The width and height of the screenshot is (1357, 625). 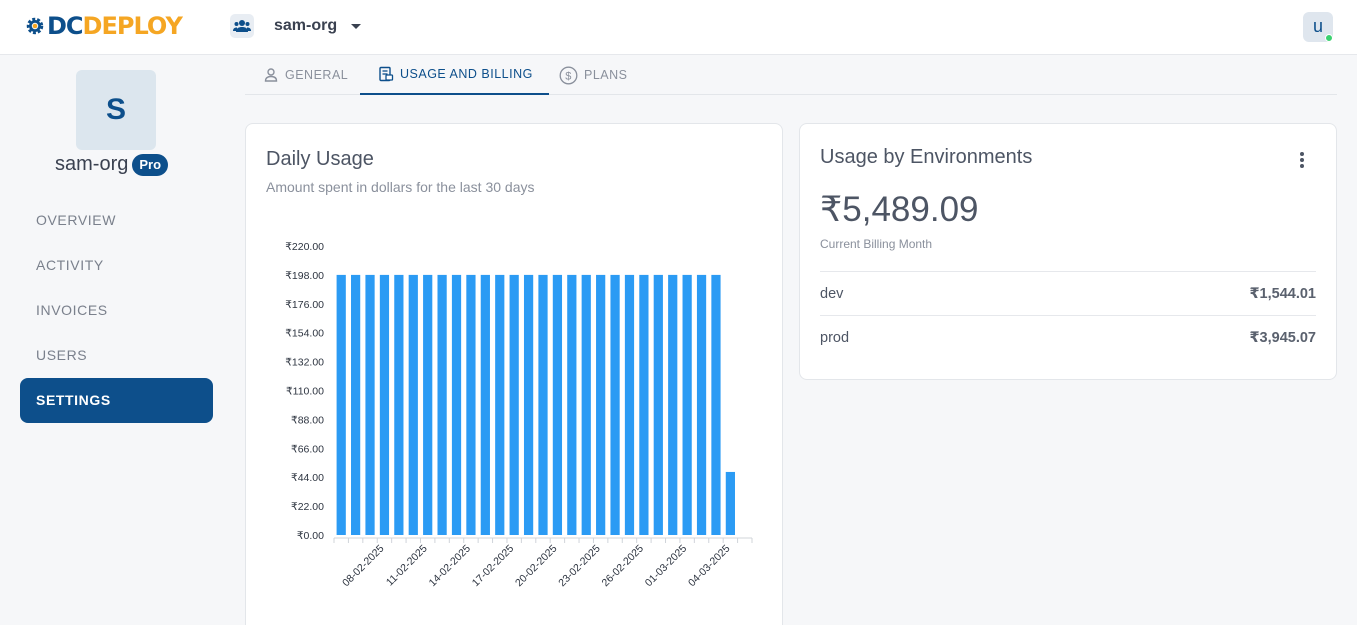 I want to click on dollar-icon: $, so click(x=568, y=75).